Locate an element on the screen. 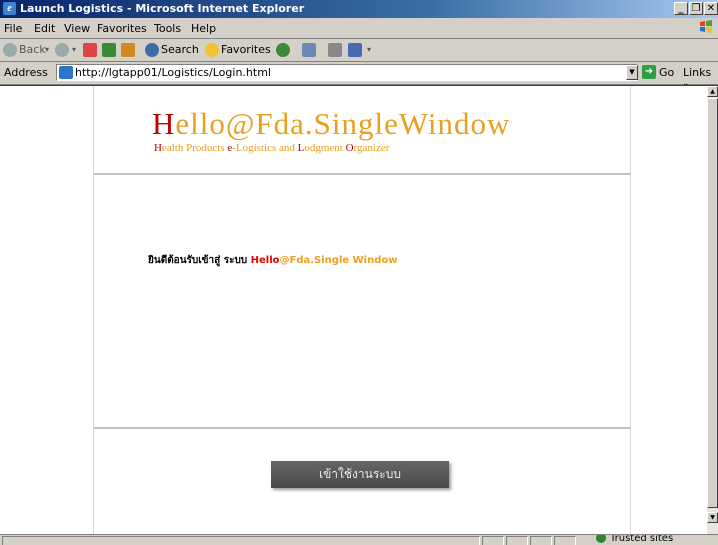 The image size is (718, 545). go-arrow-icon: ➜ is located at coordinates (649, 72).